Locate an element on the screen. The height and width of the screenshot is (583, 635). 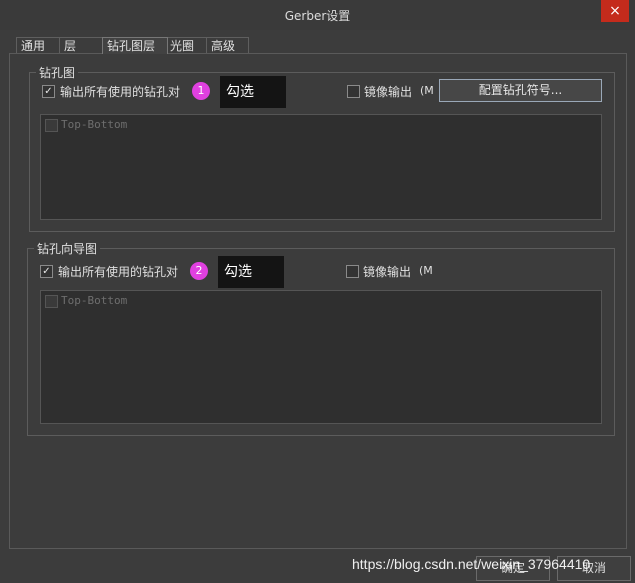
drill-guide-top-bottom-label: Top-Bottom is located at coordinates (94, 300).